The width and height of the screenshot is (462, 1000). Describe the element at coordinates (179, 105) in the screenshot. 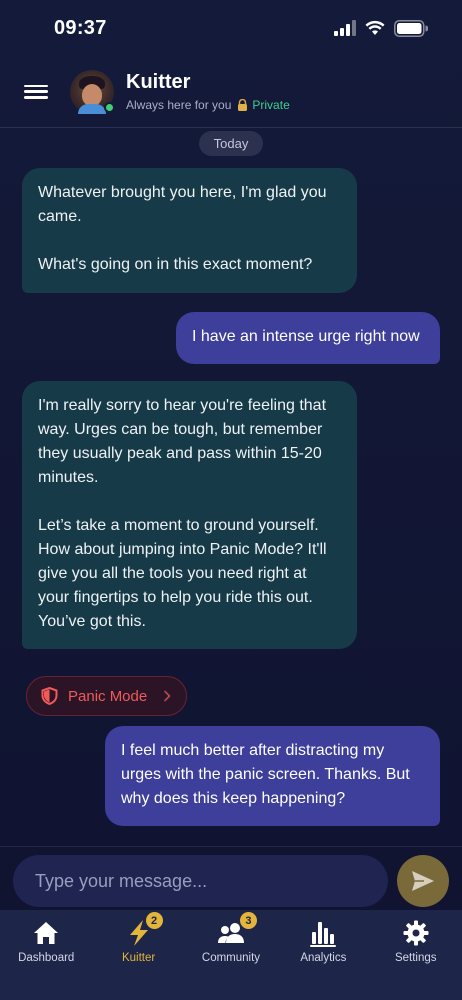

I see `chat-subtitle: Always here for you` at that location.